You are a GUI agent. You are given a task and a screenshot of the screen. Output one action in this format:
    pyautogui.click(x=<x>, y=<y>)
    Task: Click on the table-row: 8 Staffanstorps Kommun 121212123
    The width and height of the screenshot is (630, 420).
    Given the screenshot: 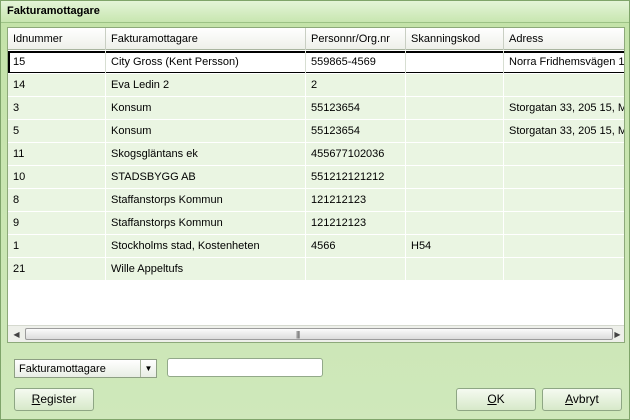 What is the action you would take?
    pyautogui.click(x=316, y=200)
    